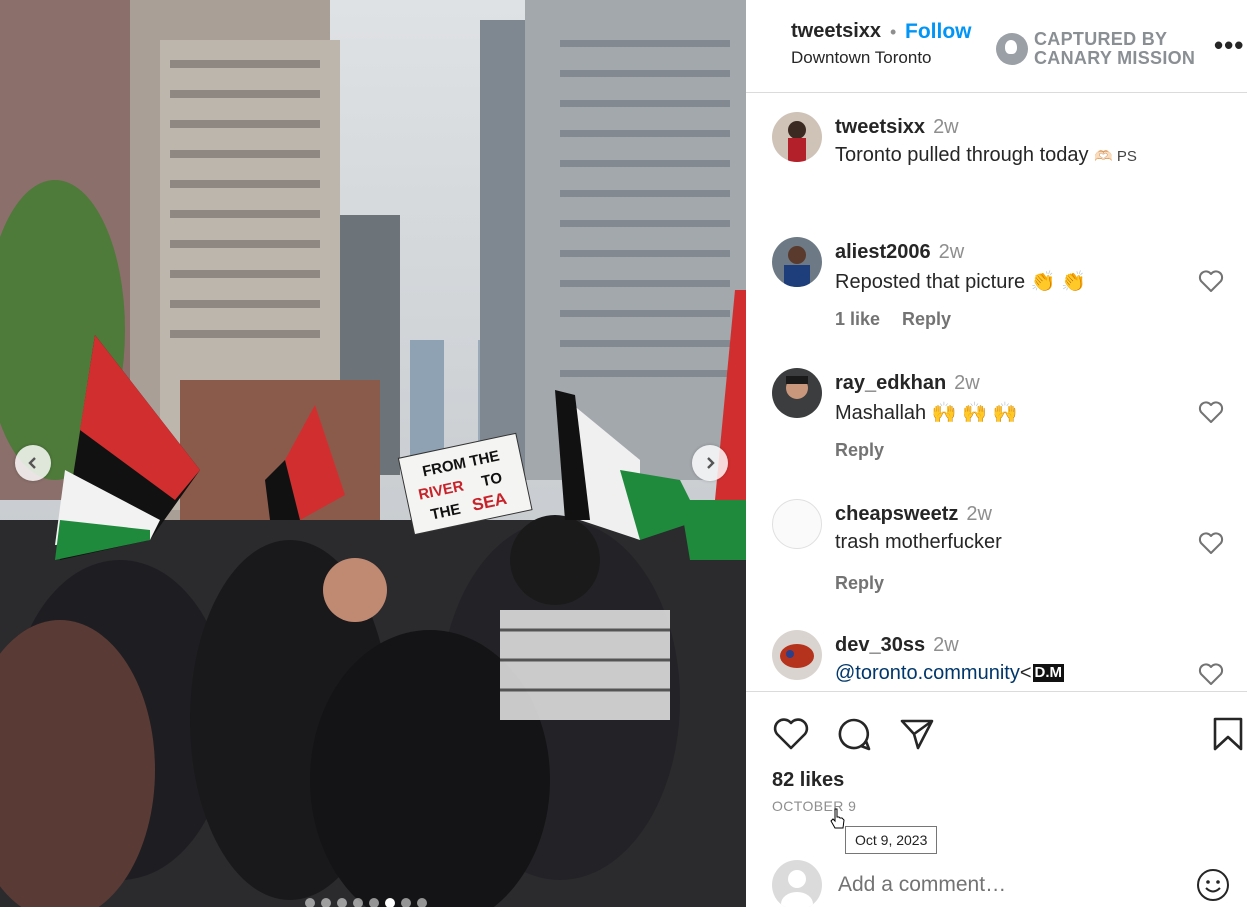 The width and height of the screenshot is (1247, 907). Describe the element at coordinates (837, 818) in the screenshot. I see `mouse-cursor-icon` at that location.